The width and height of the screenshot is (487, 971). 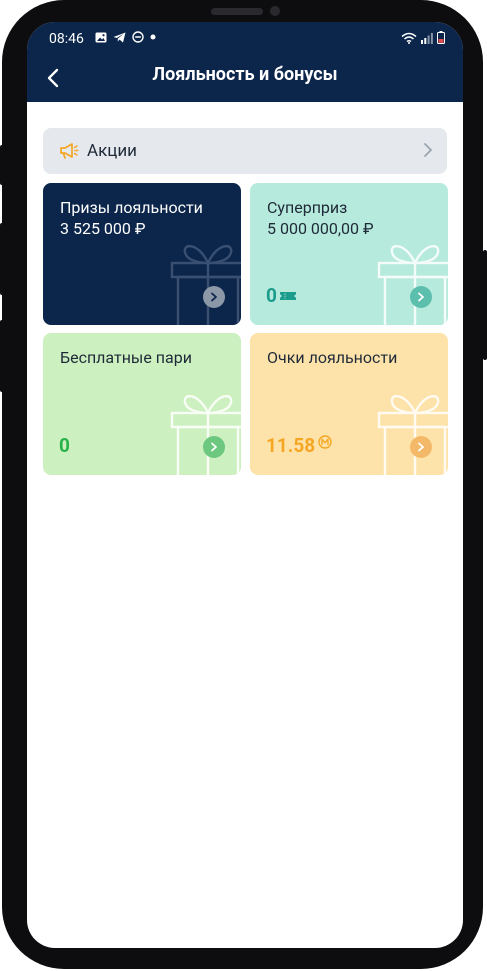 What do you see at coordinates (142, 254) in the screenshot?
I see `card-loyalty-prizes: Призы лояльности 3 525 000 ₽` at bounding box center [142, 254].